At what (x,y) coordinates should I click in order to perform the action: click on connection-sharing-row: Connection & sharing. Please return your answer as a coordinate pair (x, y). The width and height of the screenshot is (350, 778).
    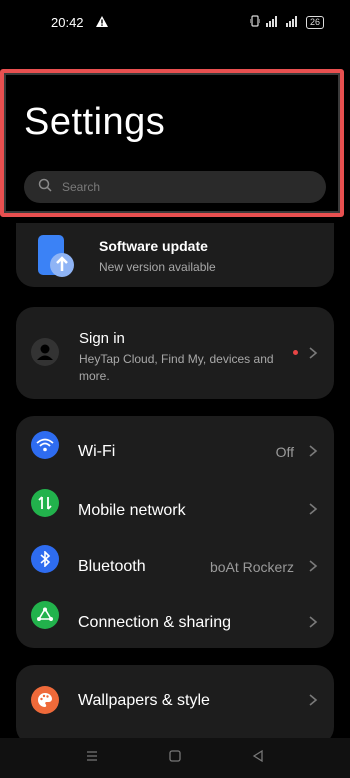
    Looking at the image, I should click on (175, 619).